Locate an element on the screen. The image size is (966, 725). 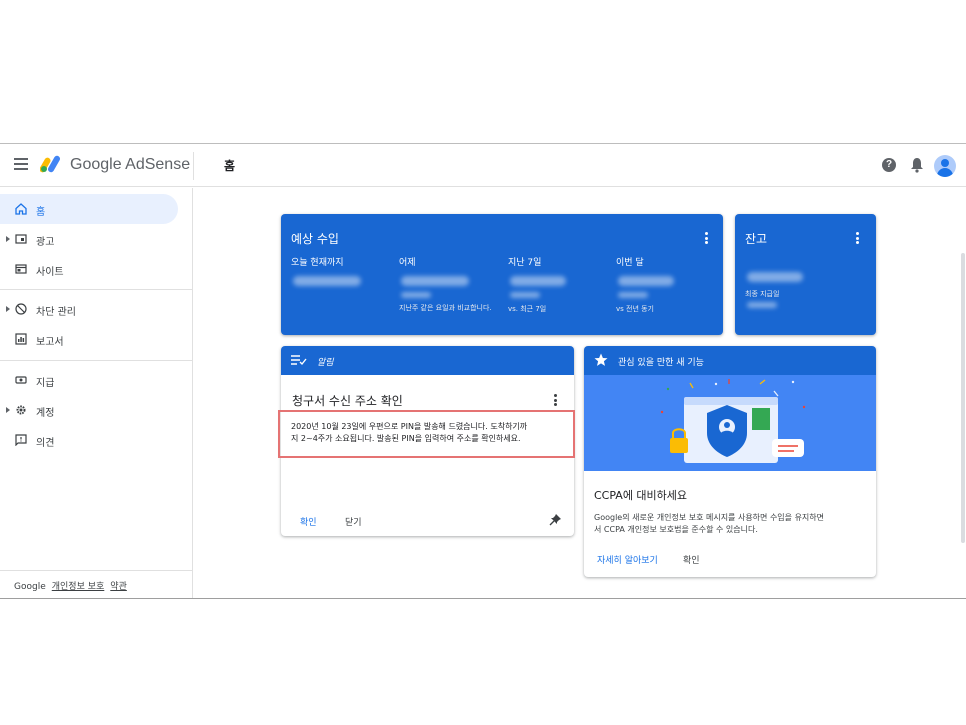
feature-title: CCPA에 대비하세요 is located at coordinates (641, 495).